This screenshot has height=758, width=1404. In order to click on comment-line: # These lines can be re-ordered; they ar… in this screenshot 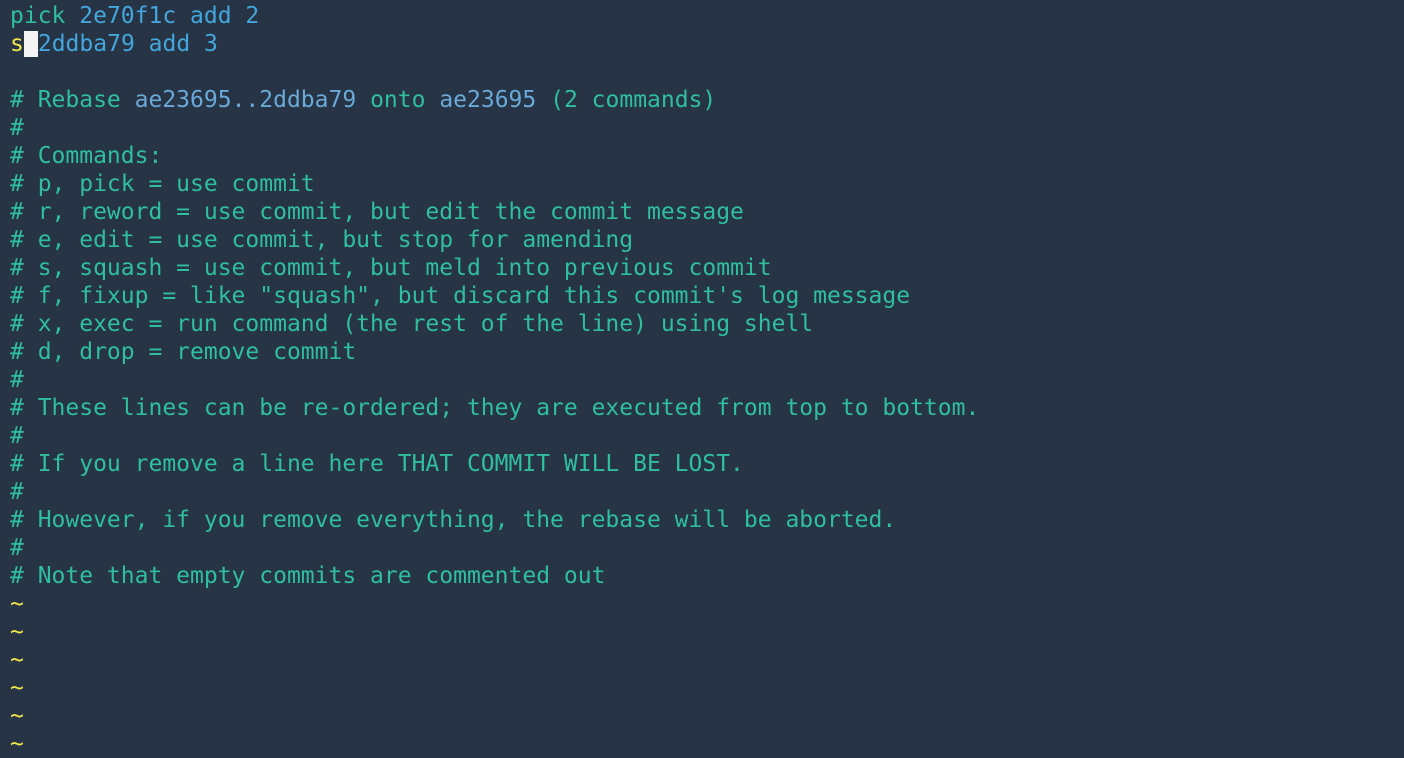, I will do `click(495, 408)`.